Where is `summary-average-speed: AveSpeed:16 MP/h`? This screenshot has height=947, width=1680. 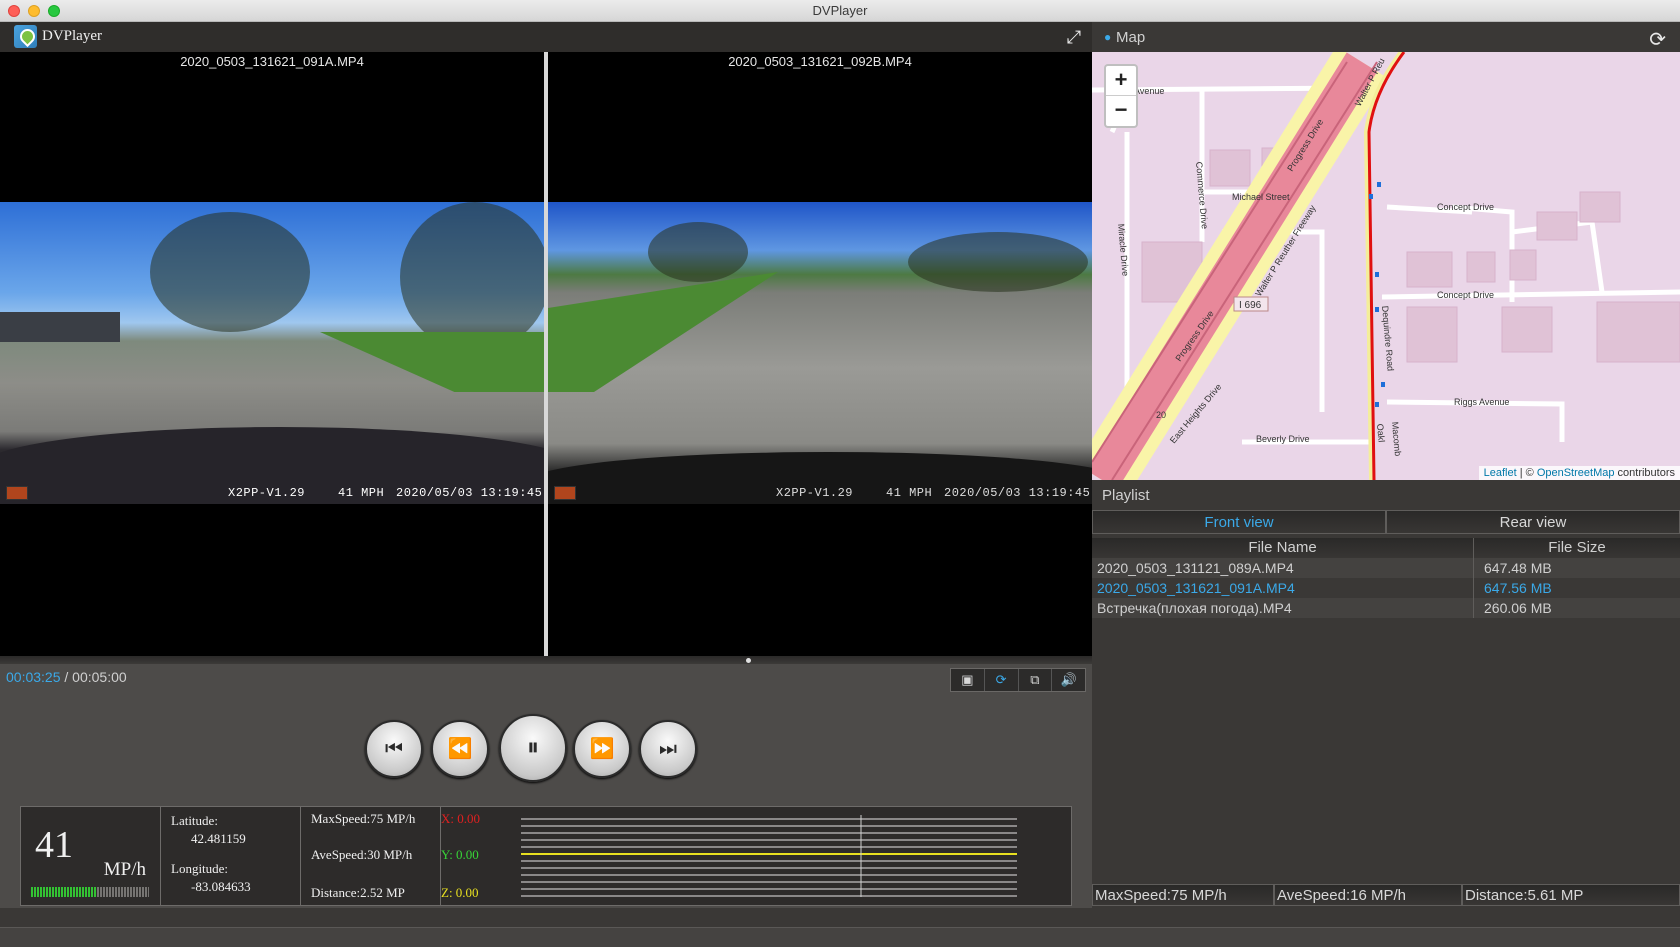
summary-average-speed: AveSpeed:16 MP/h is located at coordinates (1368, 895).